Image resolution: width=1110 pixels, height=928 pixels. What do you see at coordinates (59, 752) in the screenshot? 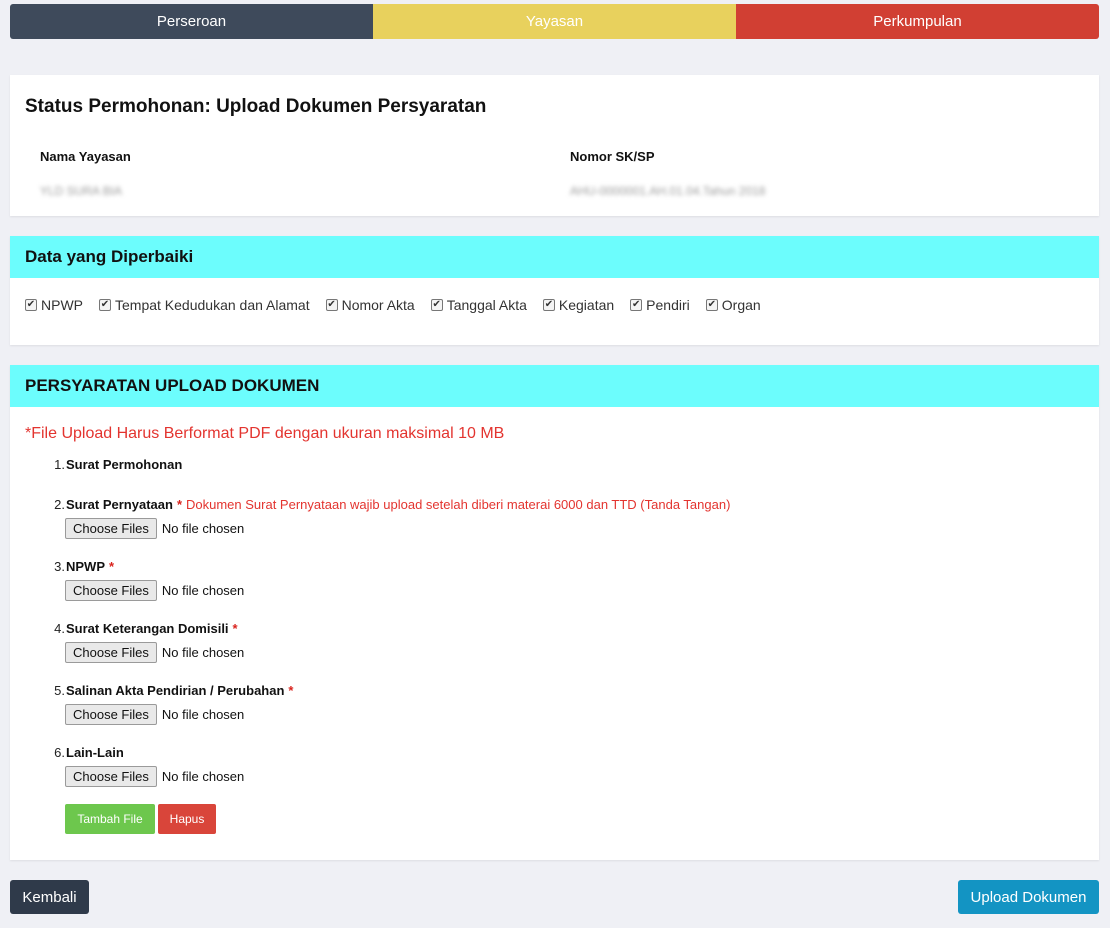
I see `req-number: 6.` at bounding box center [59, 752].